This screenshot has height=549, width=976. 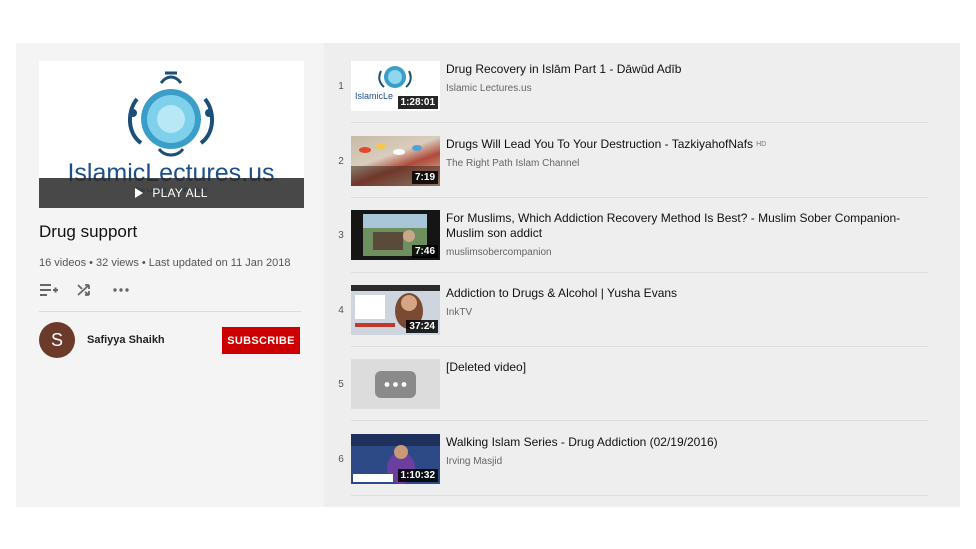 I want to click on play-all-label: PLAY ALL, so click(x=180, y=193).